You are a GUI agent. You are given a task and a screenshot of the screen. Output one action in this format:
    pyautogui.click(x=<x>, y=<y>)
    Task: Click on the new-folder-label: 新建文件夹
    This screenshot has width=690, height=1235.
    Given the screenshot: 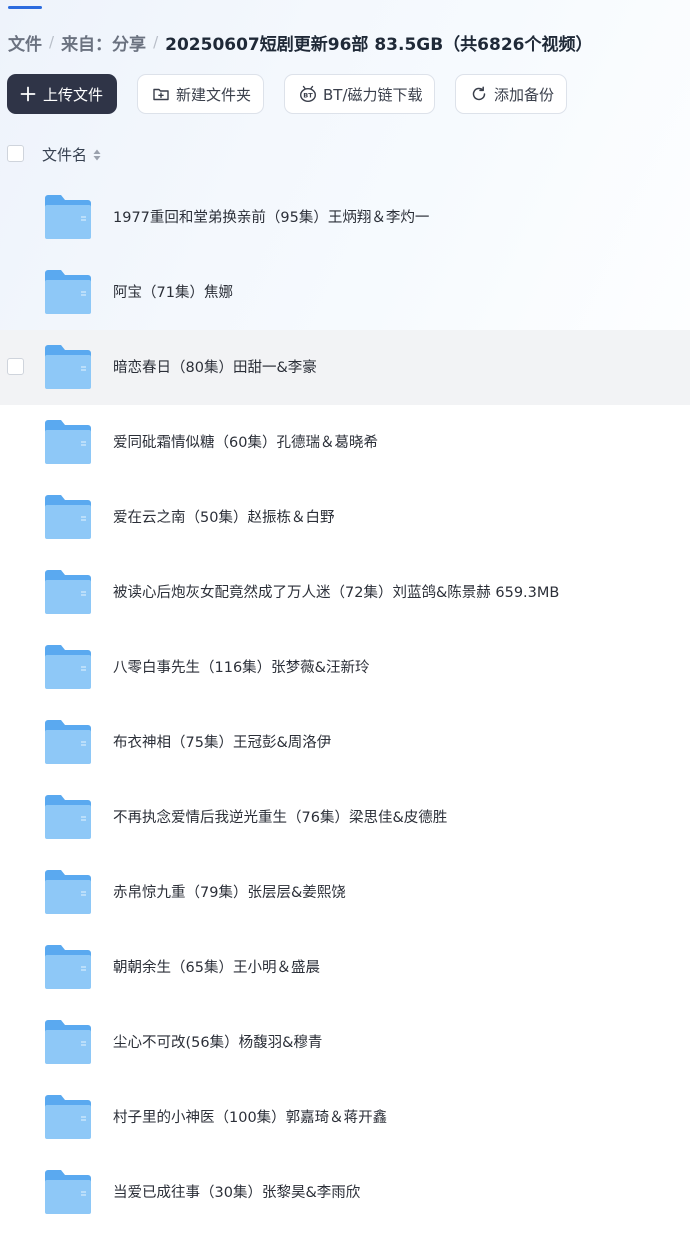 What is the action you would take?
    pyautogui.click(x=214, y=94)
    